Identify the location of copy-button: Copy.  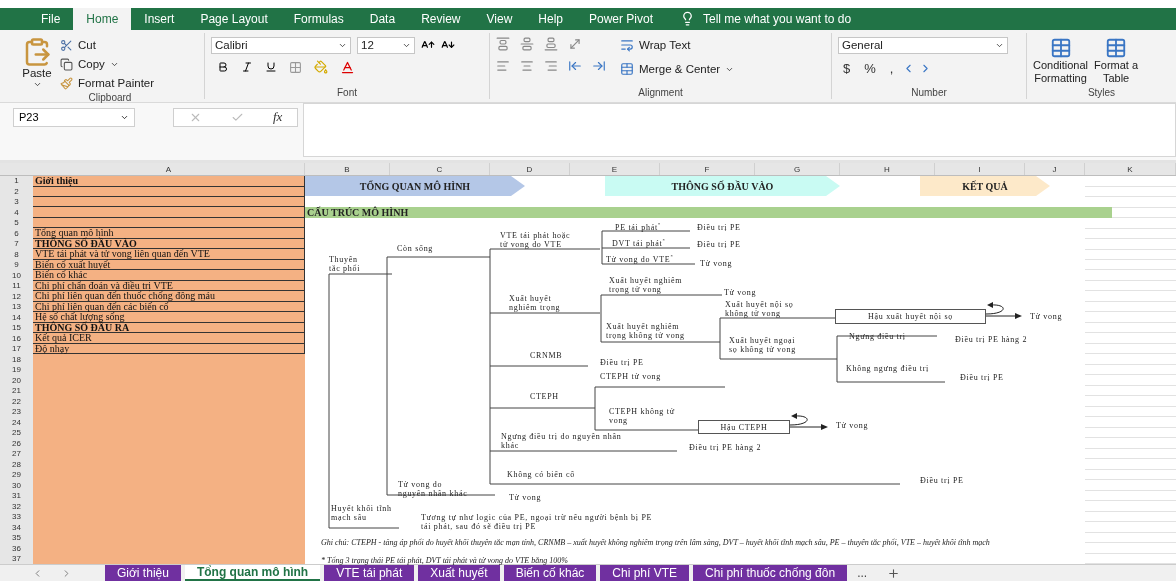
(107, 64).